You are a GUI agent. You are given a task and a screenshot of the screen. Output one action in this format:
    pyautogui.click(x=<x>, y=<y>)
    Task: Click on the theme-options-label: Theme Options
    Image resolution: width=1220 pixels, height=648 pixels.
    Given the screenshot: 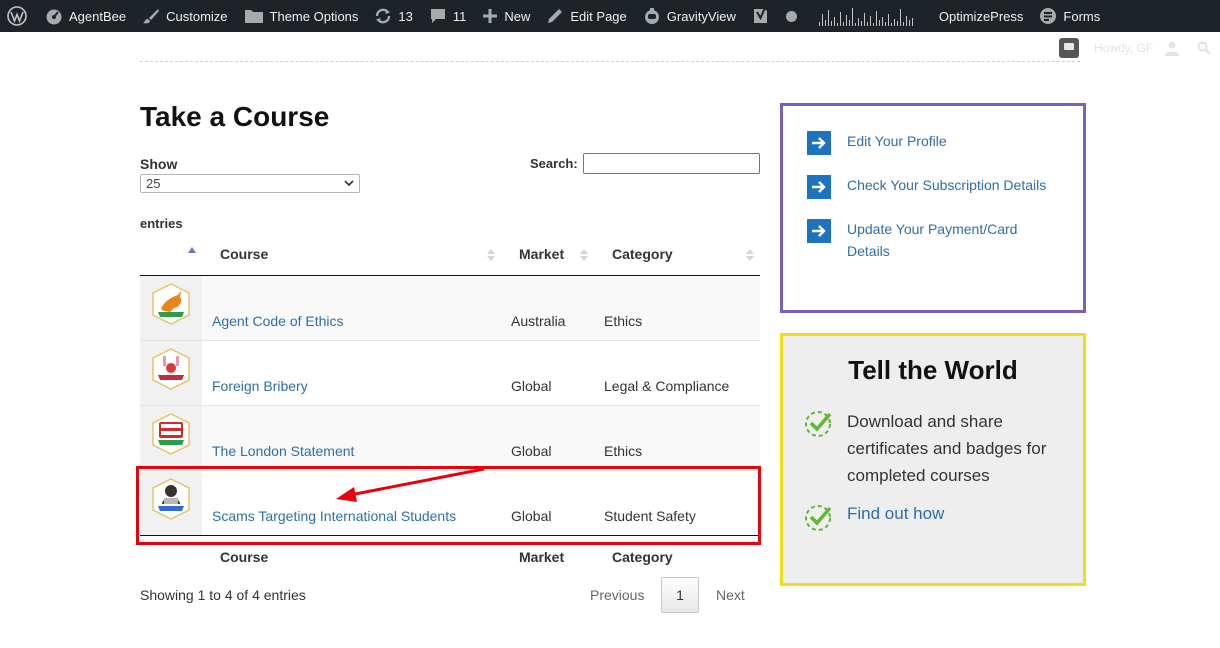 What is the action you would take?
    pyautogui.click(x=314, y=16)
    